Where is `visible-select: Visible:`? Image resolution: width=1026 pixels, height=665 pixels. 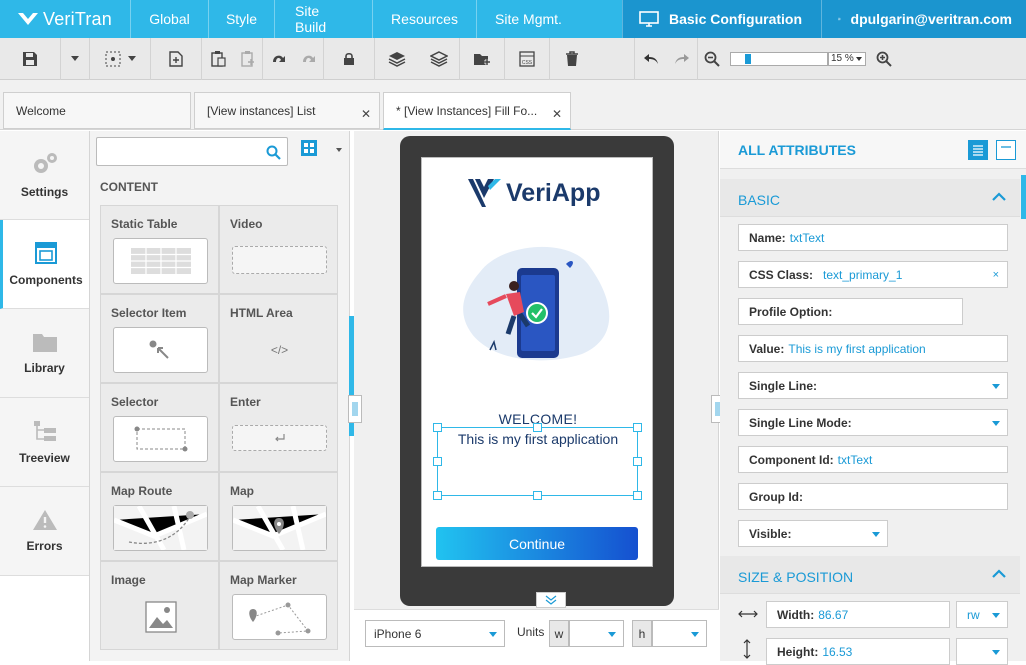
visible-select: Visible: is located at coordinates (813, 533).